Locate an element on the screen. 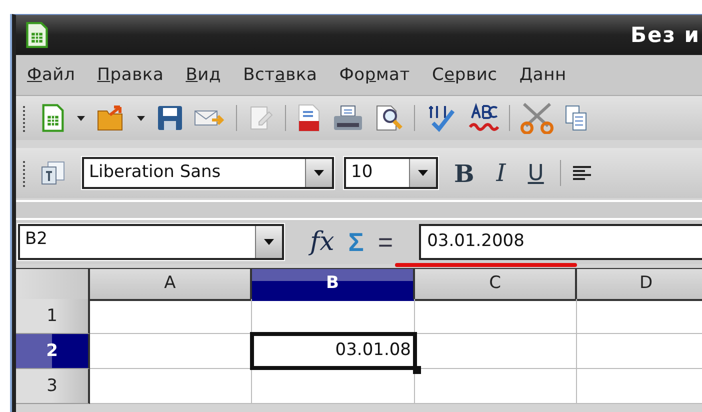  function-button: = is located at coordinates (386, 242).